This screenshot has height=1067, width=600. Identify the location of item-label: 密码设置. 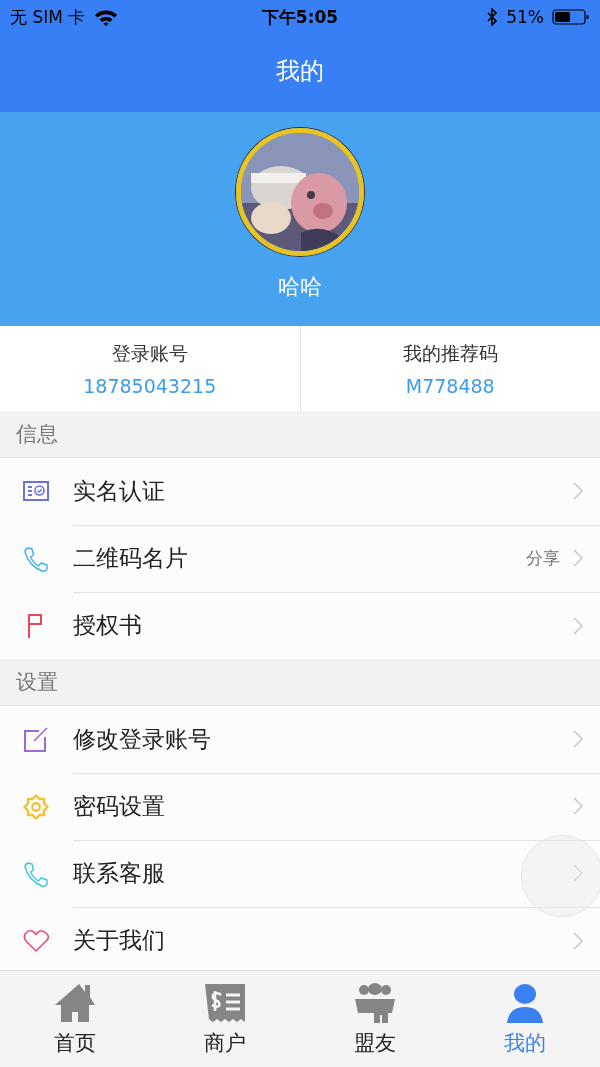
(119, 806).